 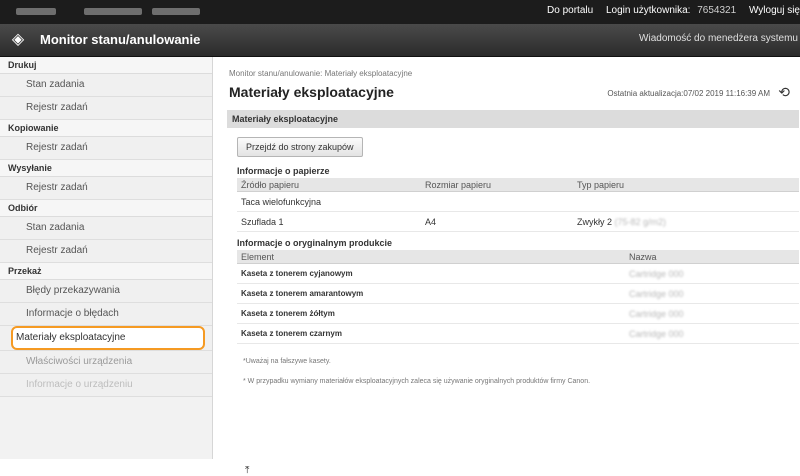 What do you see at coordinates (315, 243) in the screenshot?
I see `product-info-heading: Informacje o oryginalnym produkcie` at bounding box center [315, 243].